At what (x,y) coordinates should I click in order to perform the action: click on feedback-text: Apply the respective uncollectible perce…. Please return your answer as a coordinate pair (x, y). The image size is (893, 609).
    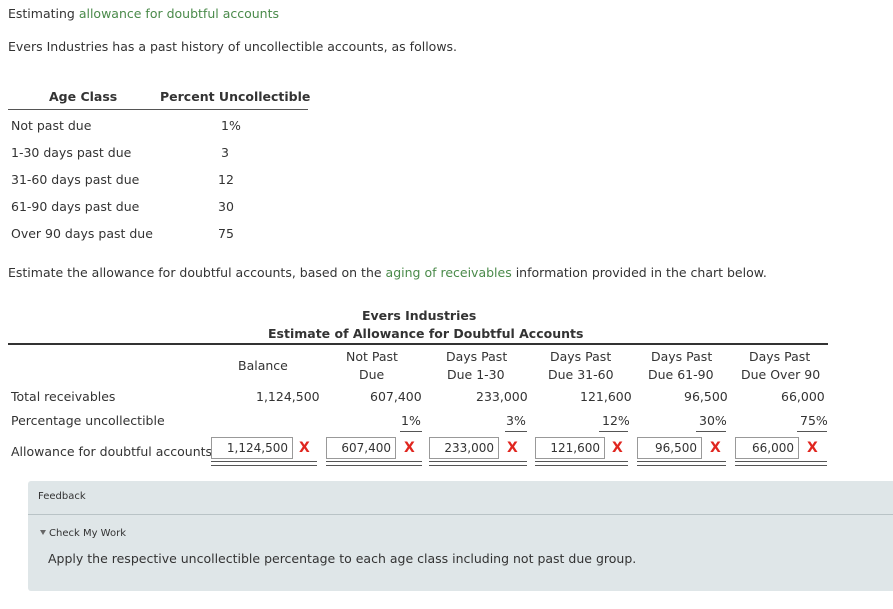
    Looking at the image, I should click on (342, 558).